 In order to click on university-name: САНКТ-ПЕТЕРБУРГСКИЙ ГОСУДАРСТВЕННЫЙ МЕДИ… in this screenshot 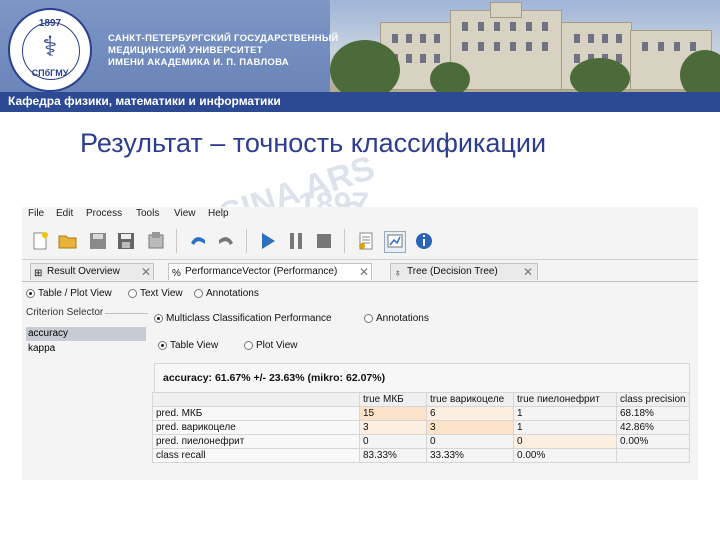, I will do `click(223, 50)`.